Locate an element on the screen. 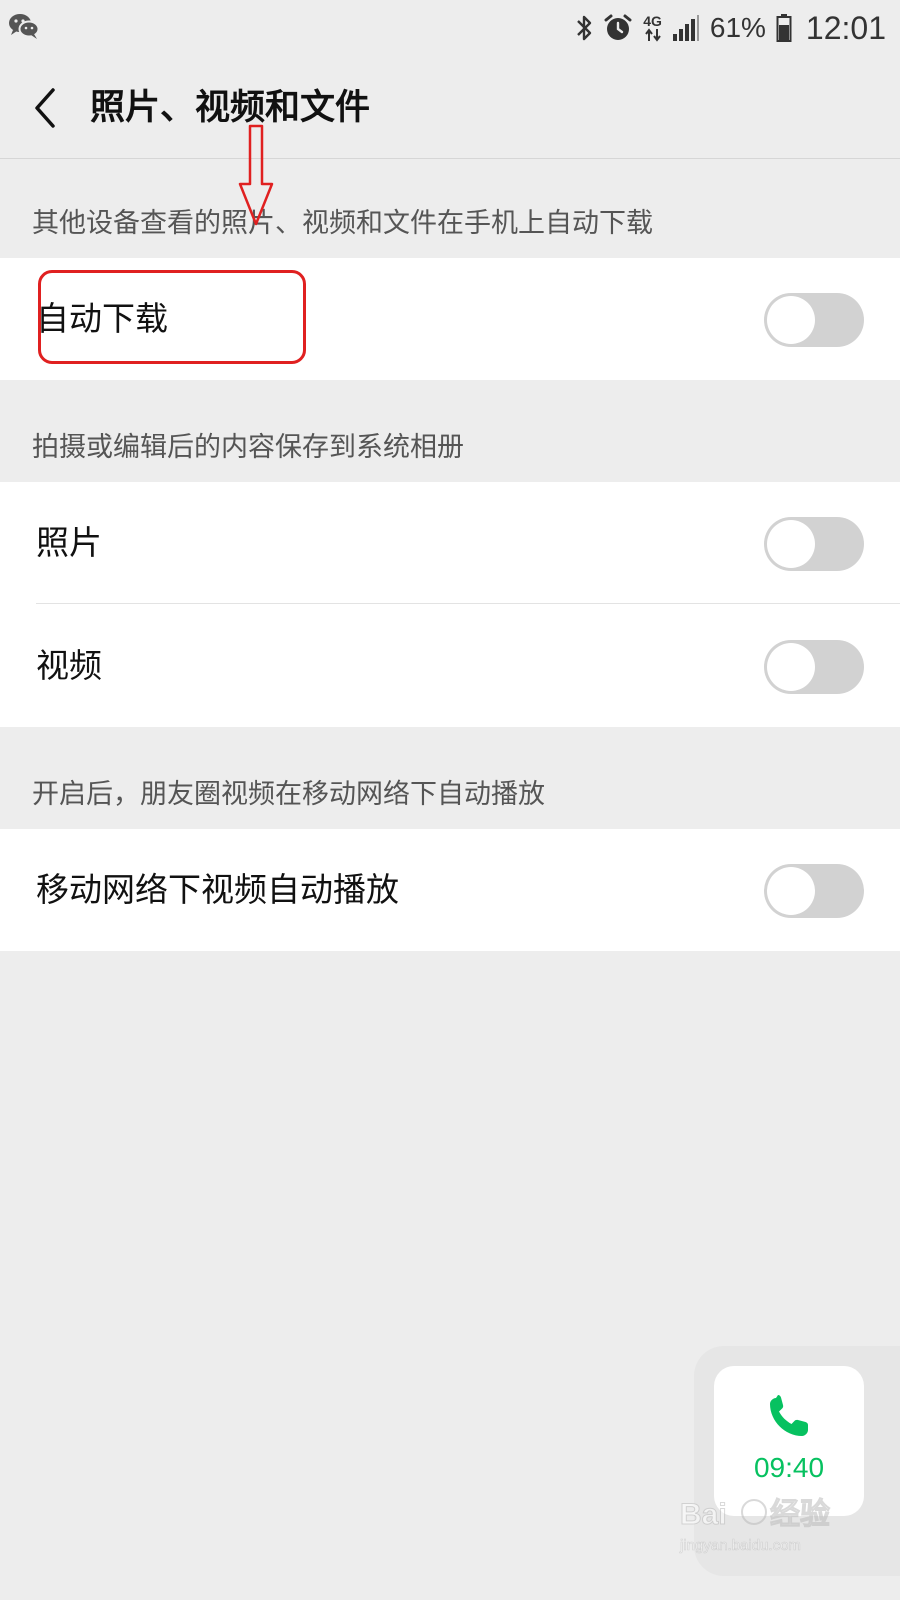 This screenshot has height=1600, width=900. header: 照片、视频和文件 is located at coordinates (450, 108).